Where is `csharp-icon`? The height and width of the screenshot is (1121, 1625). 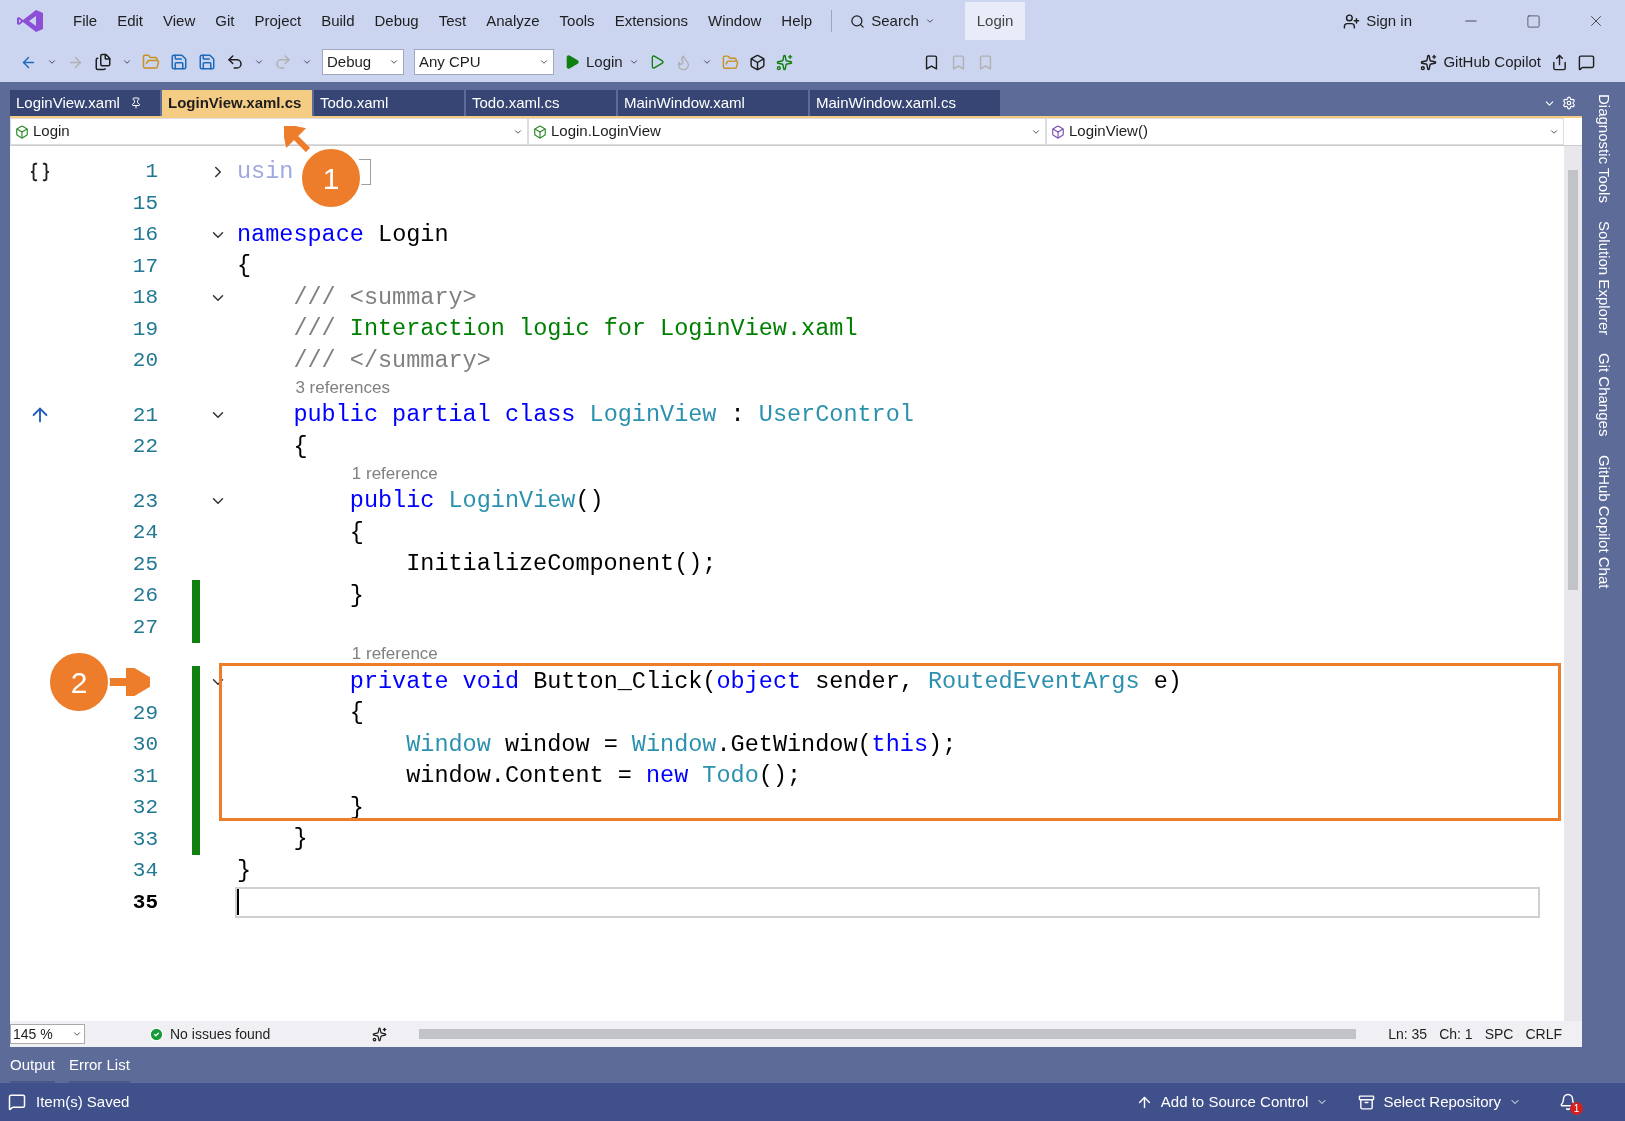
csharp-icon is located at coordinates (22, 131).